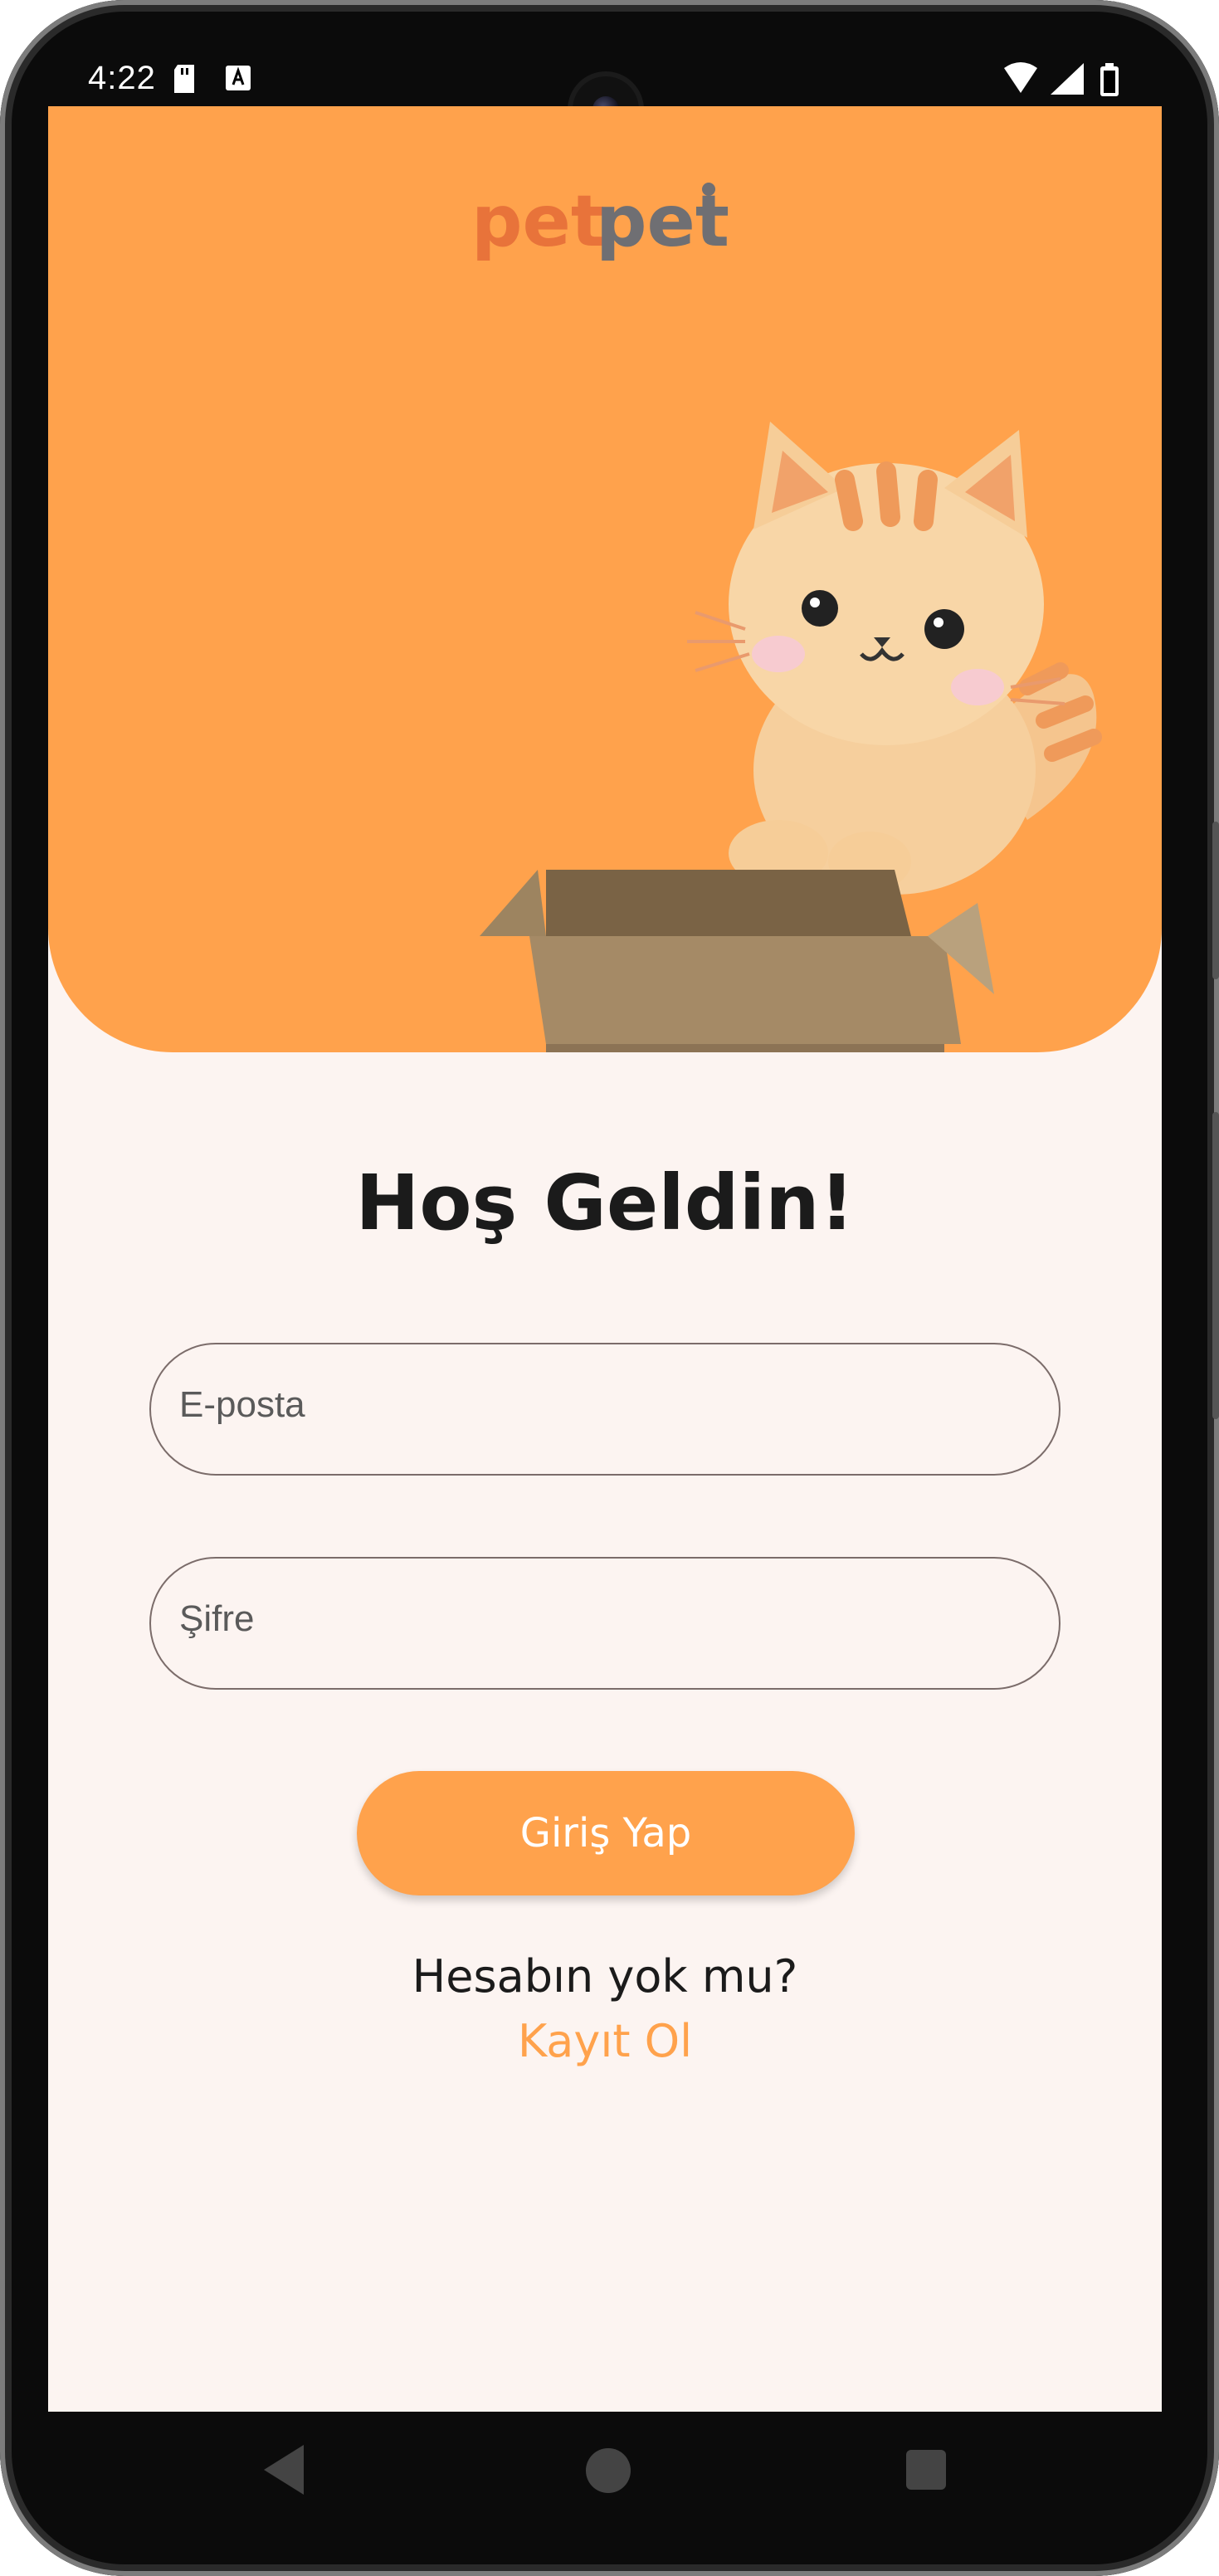  I want to click on password-placeholder: Şifre, so click(217, 1618).